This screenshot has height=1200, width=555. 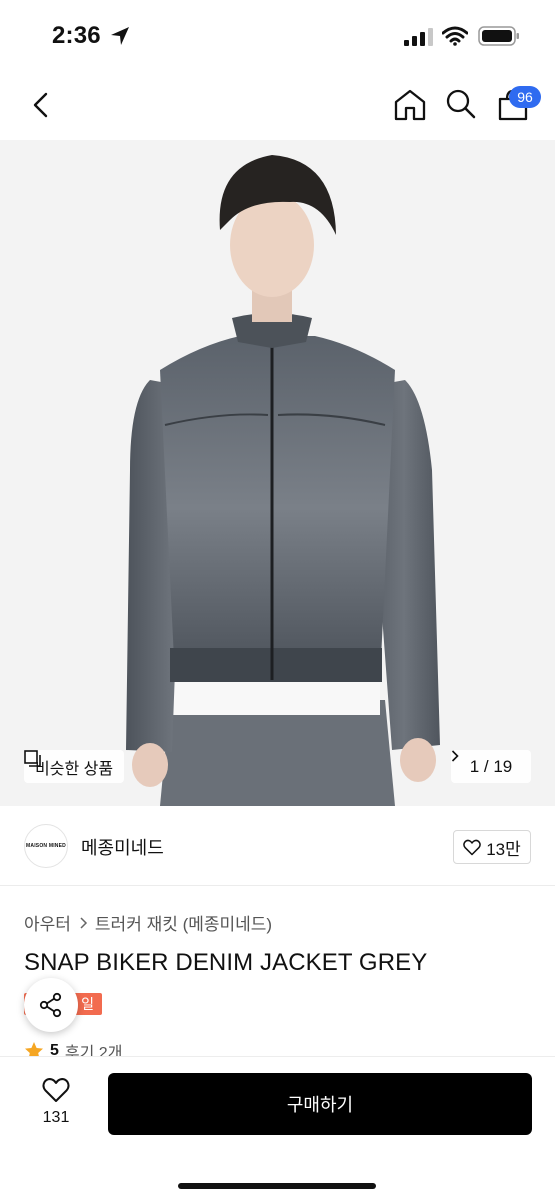 I want to click on location-arrow-icon, so click(x=120, y=36).